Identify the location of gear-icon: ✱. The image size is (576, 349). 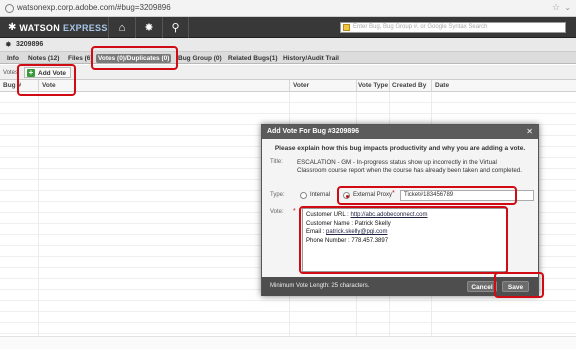
(12, 27).